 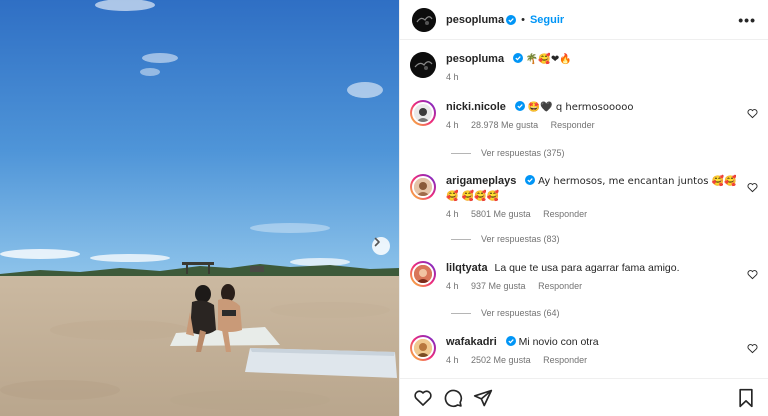 What do you see at coordinates (558, 342) in the screenshot?
I see `comment-text: Mi novio con otra` at bounding box center [558, 342].